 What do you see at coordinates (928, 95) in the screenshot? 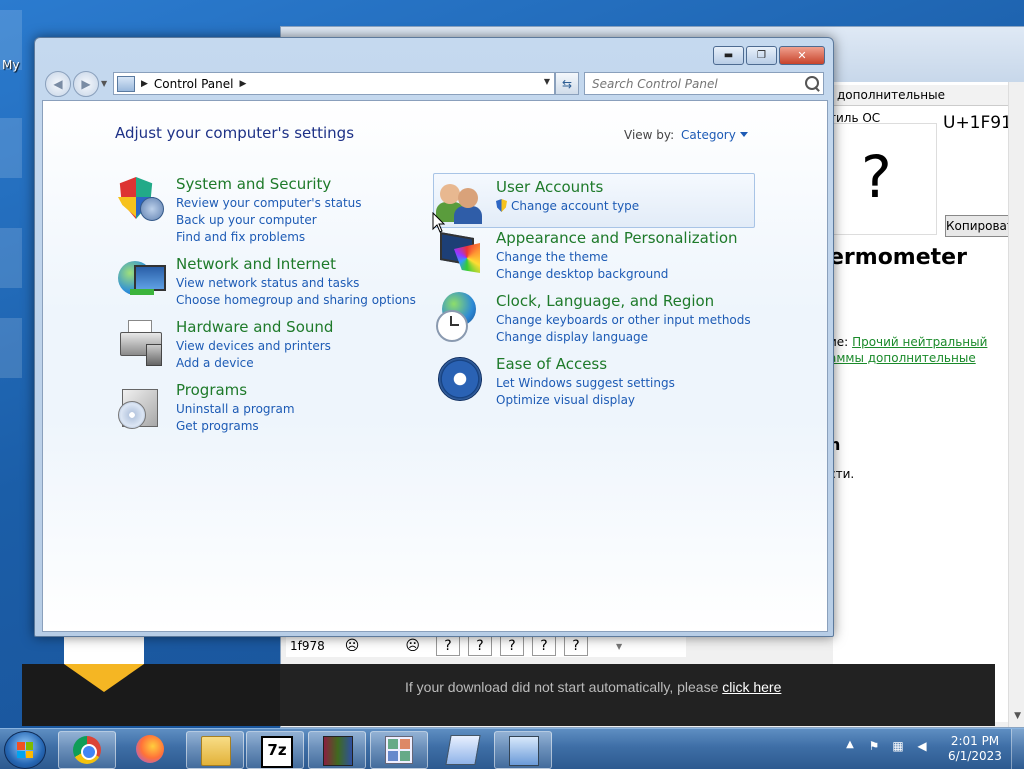
I see `browser-nav-link: дополнительные` at bounding box center [928, 95].